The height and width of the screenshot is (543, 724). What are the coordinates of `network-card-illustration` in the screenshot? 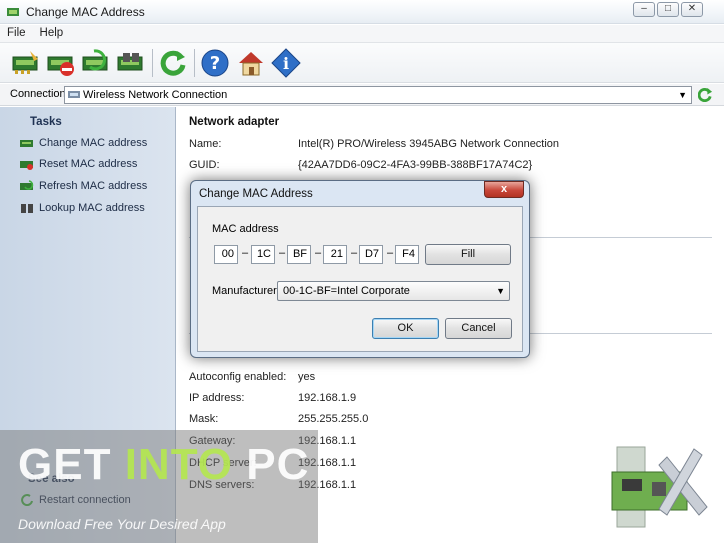 It's located at (659, 487).